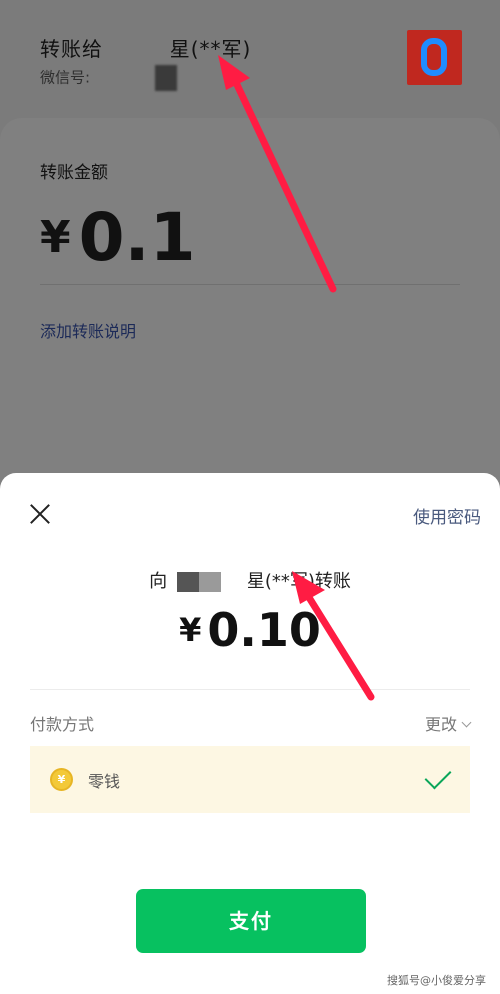  I want to click on pay-amount: ¥0.10, so click(250, 630).